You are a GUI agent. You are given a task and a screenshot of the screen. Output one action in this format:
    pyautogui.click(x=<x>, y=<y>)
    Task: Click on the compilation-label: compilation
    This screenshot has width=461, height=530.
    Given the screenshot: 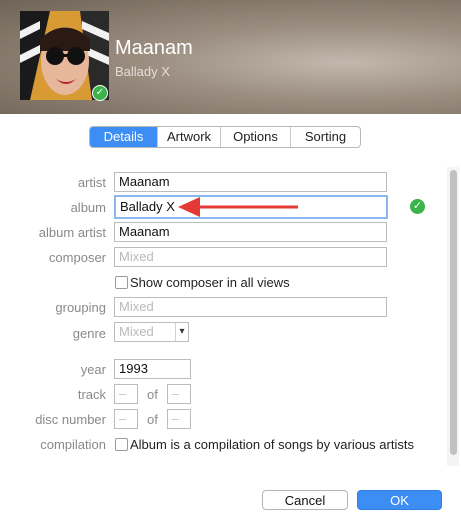 What is the action you would take?
    pyautogui.click(x=73, y=444)
    